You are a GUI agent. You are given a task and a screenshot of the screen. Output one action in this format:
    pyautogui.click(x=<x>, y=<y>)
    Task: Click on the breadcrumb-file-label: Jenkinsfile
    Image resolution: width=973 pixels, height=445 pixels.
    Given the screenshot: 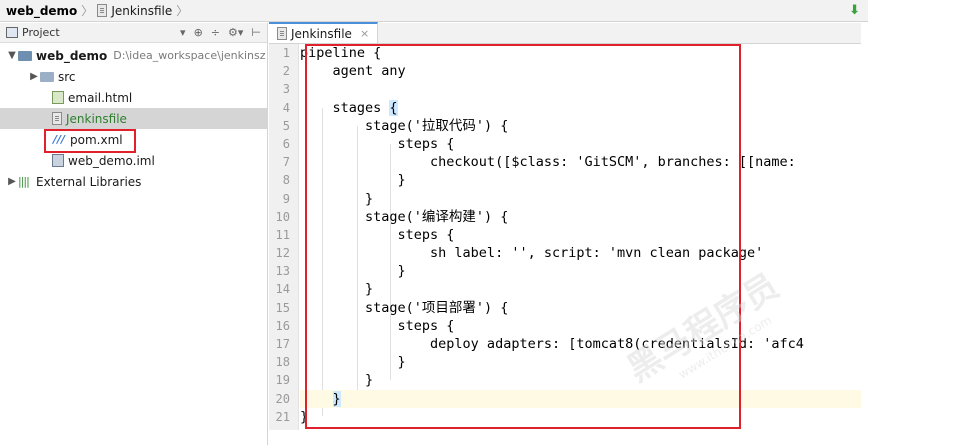 What is the action you would take?
    pyautogui.click(x=142, y=10)
    